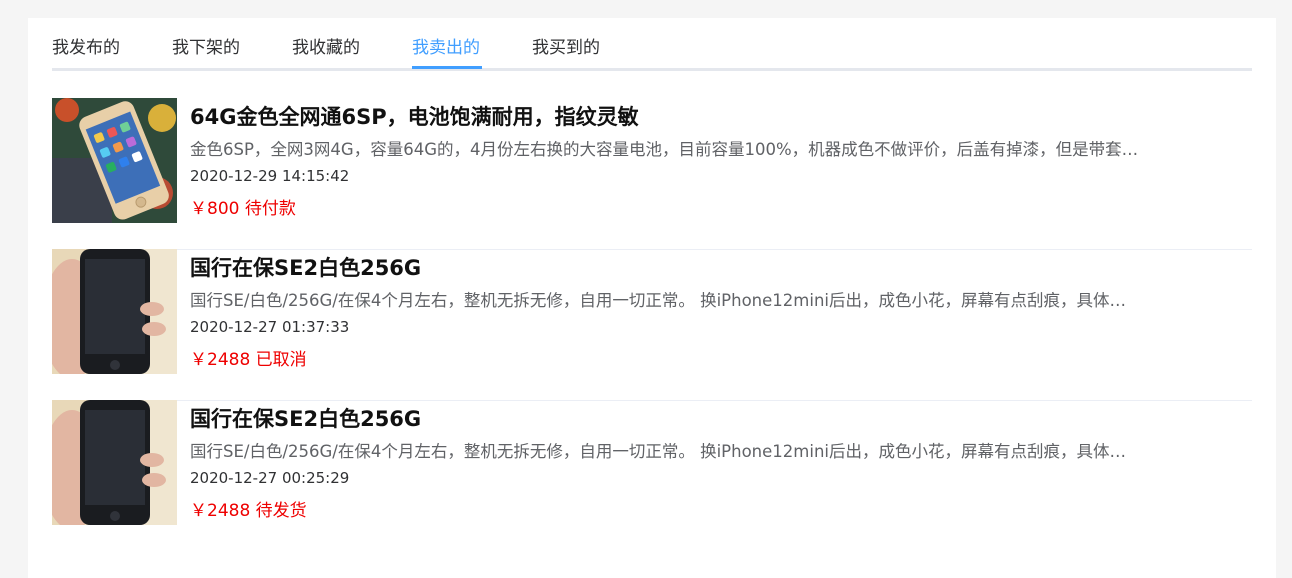 Image resolution: width=1292 pixels, height=578 pixels. Describe the element at coordinates (414, 116) in the screenshot. I see `item-title: 64G金色全网通6SP，电池饱满耐用，指纹灵敏` at that location.